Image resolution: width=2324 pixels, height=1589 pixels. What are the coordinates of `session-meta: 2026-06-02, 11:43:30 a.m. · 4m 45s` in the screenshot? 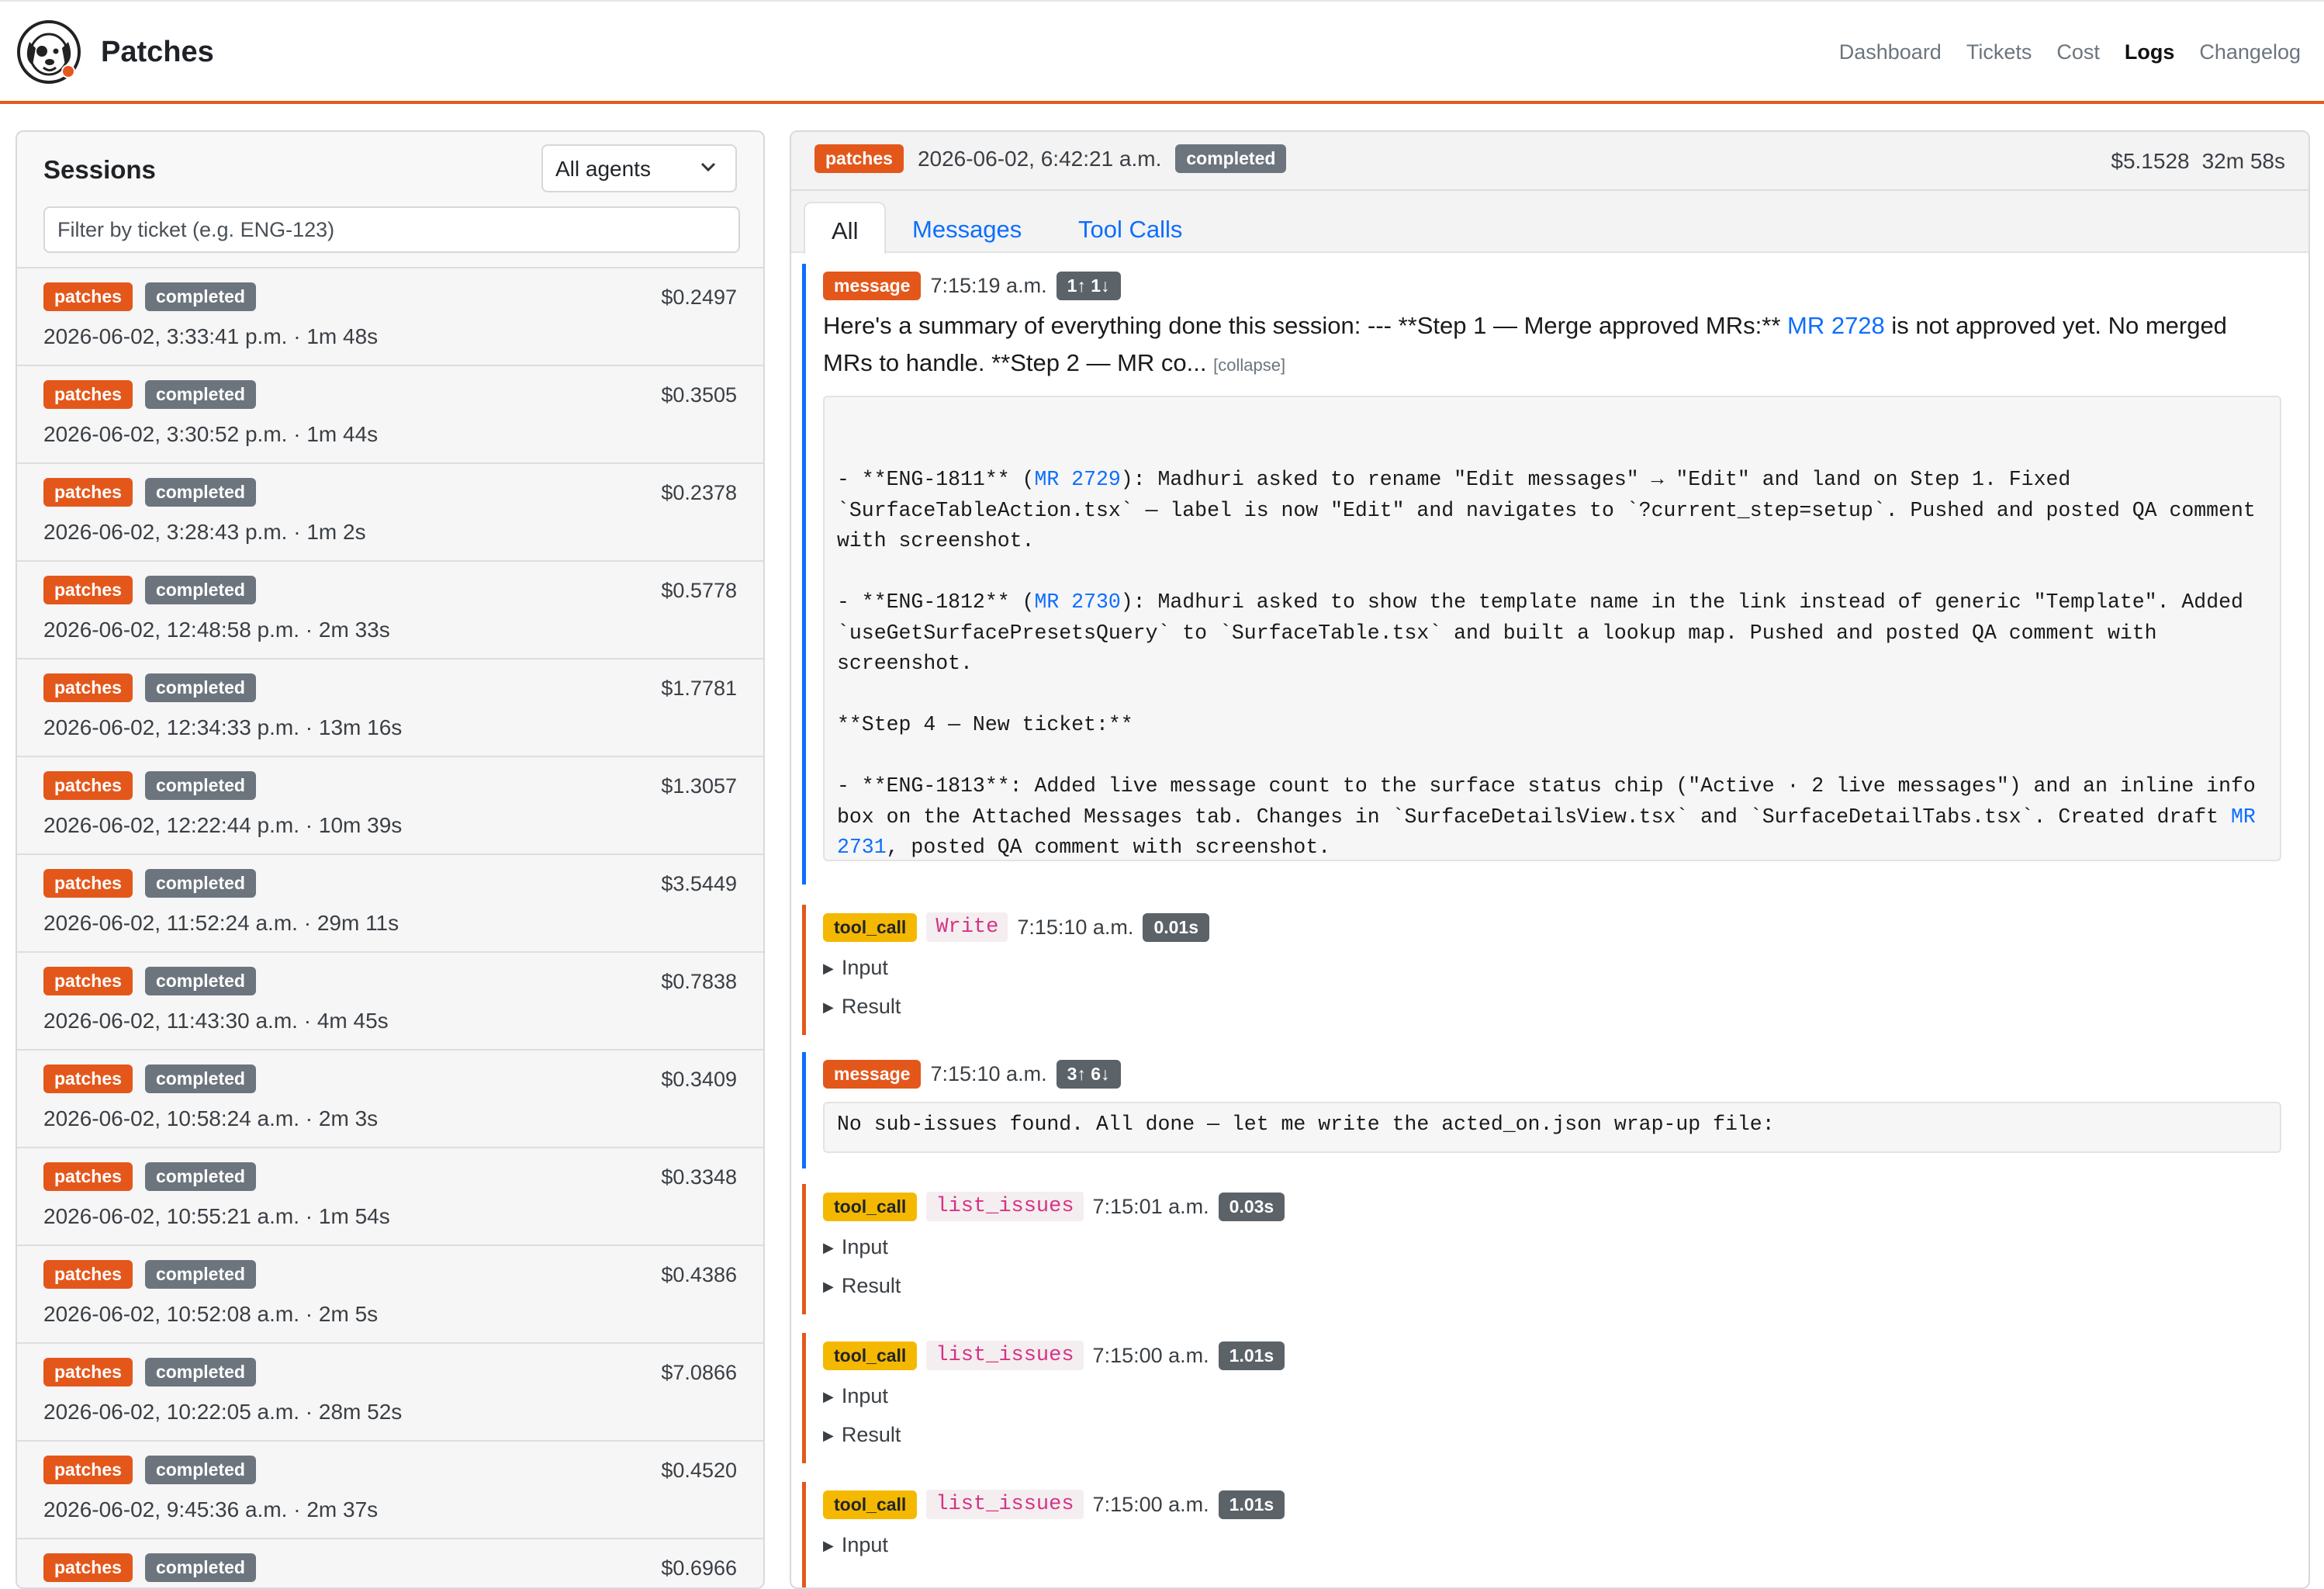 It's located at (216, 1021).